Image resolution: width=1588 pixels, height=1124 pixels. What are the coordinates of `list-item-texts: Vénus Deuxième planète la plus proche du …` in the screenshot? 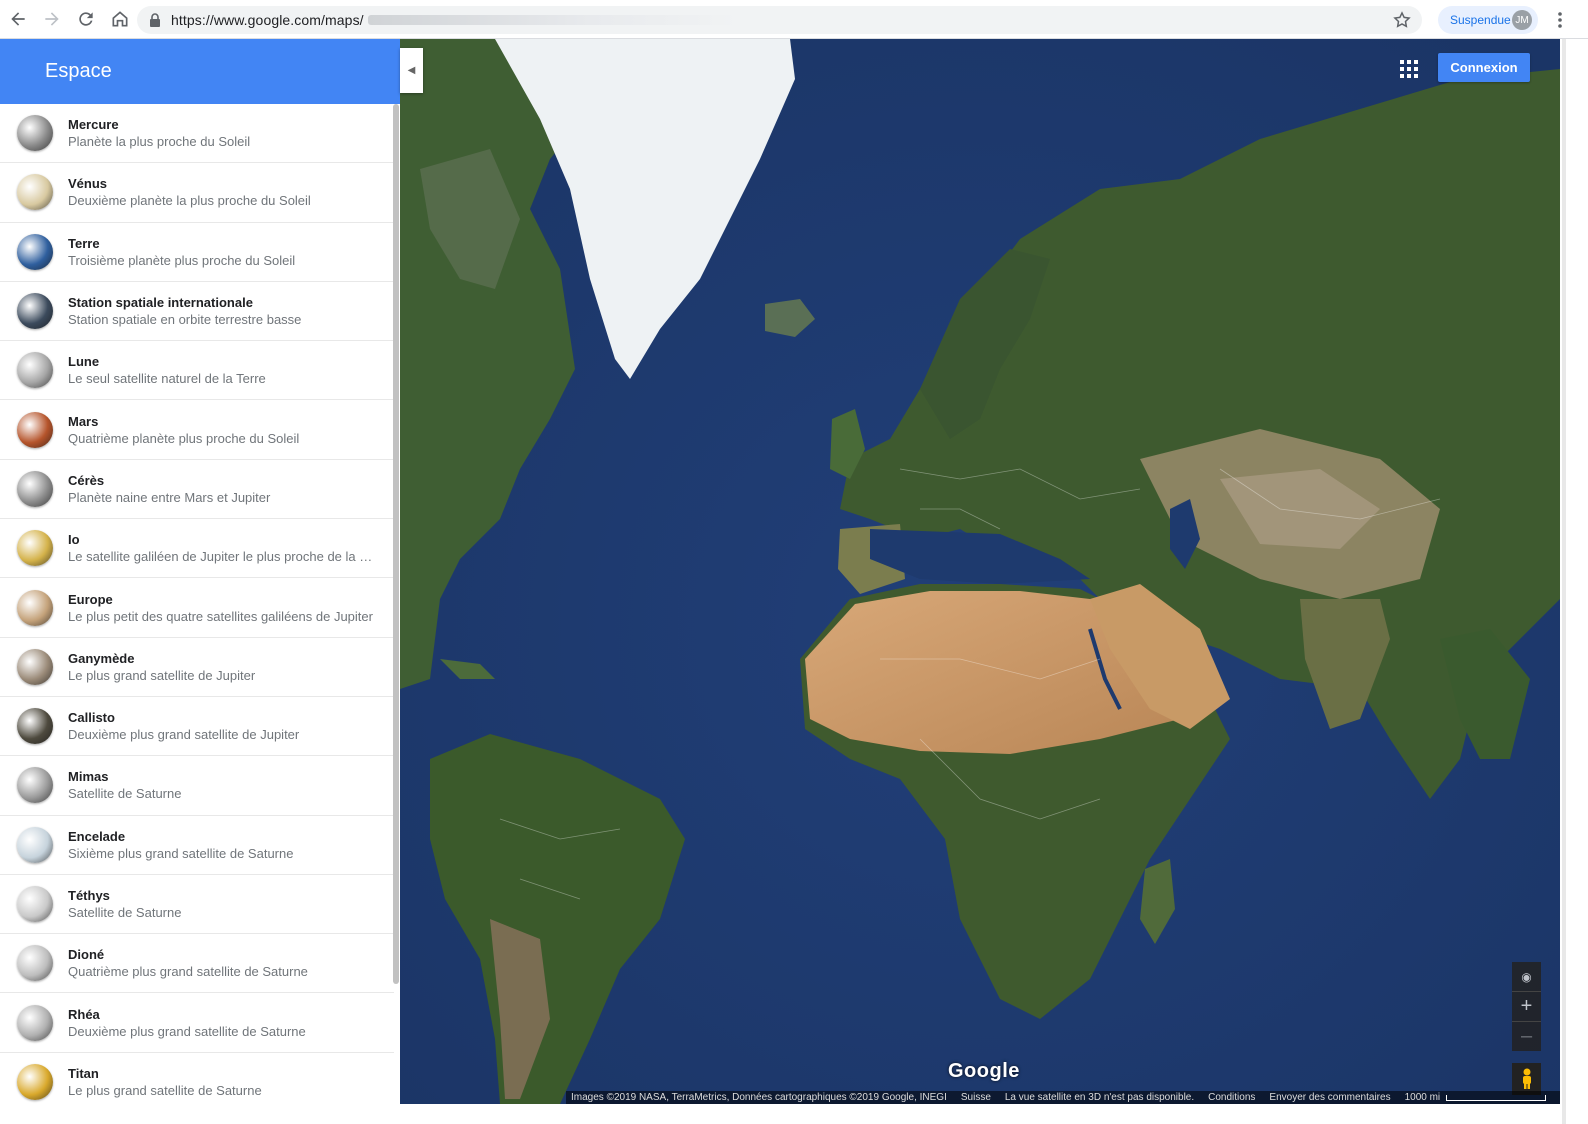 It's located at (223, 192).